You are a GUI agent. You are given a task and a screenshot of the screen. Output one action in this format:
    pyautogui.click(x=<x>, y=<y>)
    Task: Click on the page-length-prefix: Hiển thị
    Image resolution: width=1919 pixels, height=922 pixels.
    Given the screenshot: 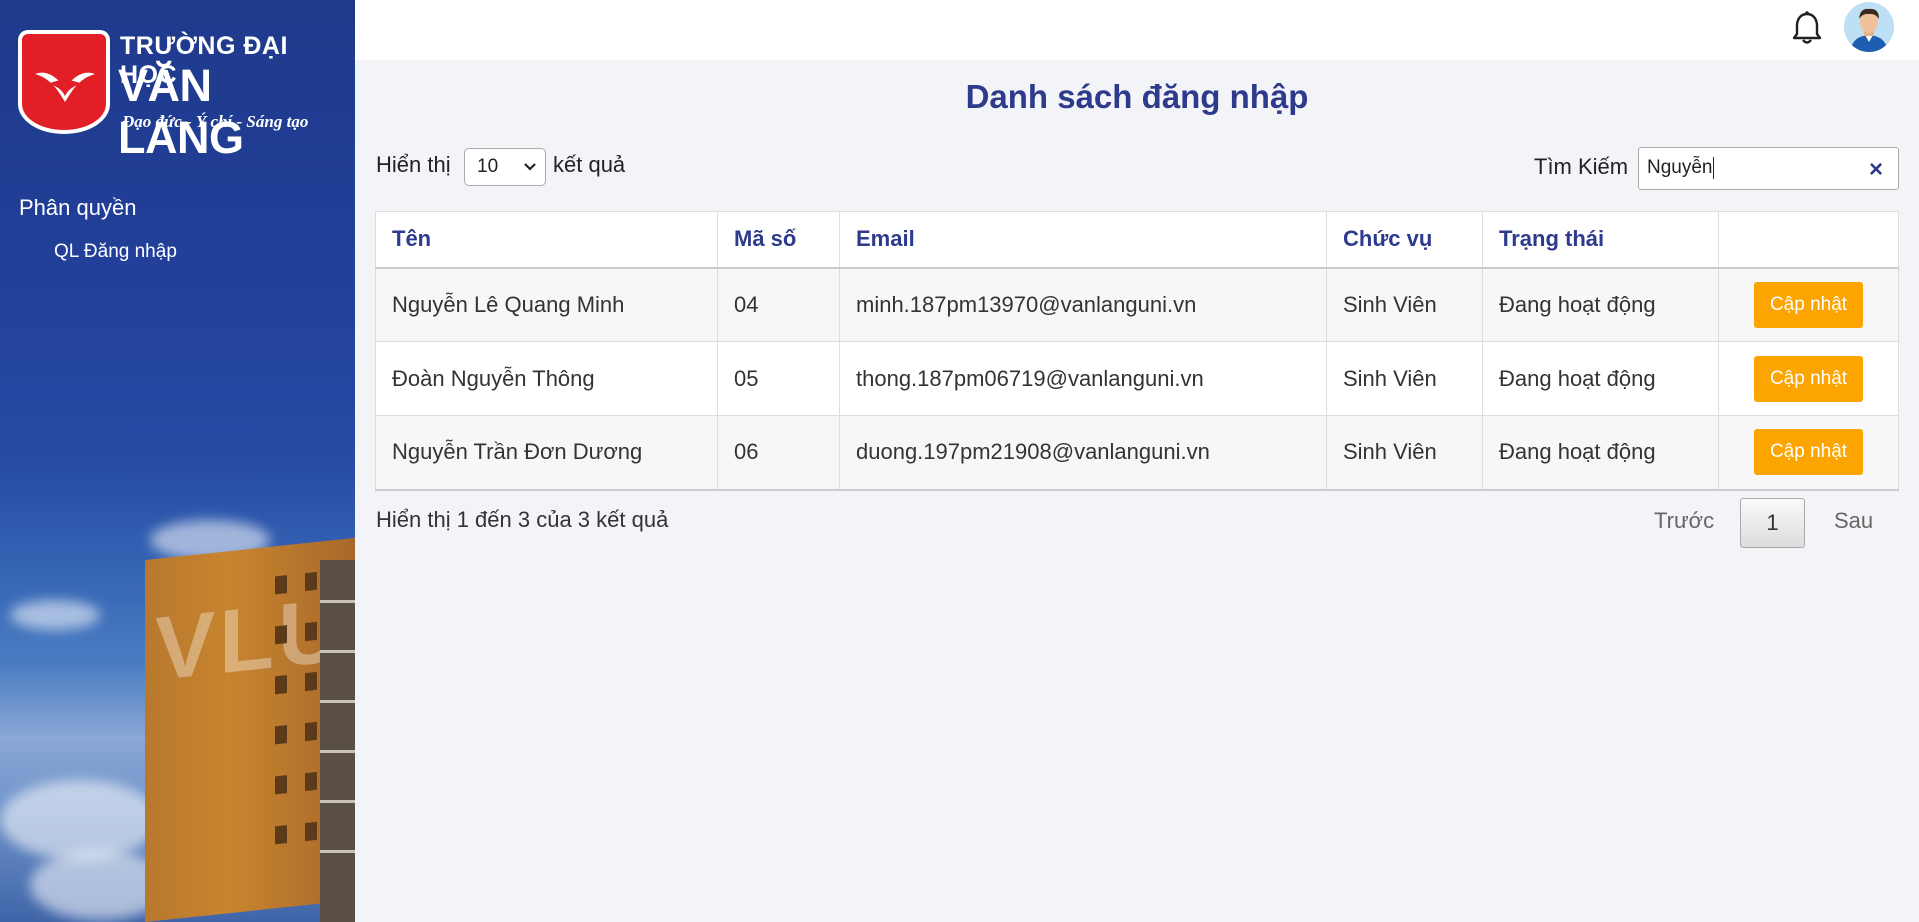 What is the action you would take?
    pyautogui.click(x=413, y=164)
    